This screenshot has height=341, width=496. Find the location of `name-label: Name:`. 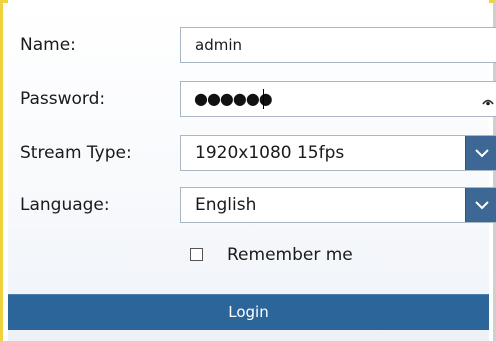

name-label: Name: is located at coordinates (48, 45).